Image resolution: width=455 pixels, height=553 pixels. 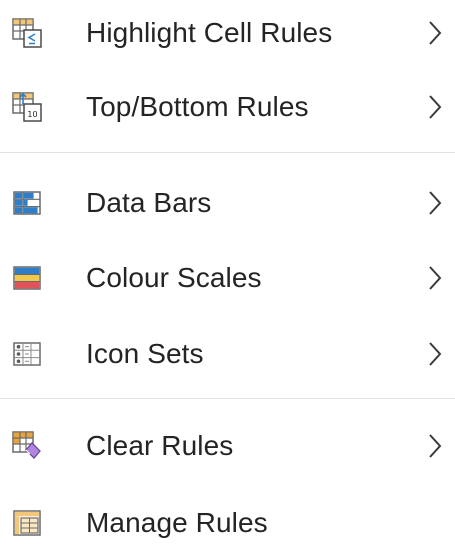 I want to click on clear-rules-icon, so click(x=27, y=446).